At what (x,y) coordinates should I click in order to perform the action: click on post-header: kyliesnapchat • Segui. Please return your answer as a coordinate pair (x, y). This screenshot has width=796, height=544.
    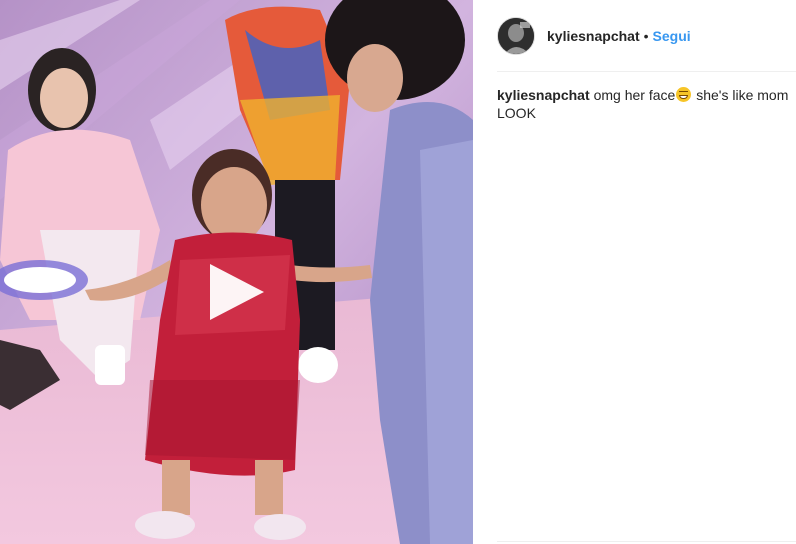
    Looking at the image, I should click on (646, 36).